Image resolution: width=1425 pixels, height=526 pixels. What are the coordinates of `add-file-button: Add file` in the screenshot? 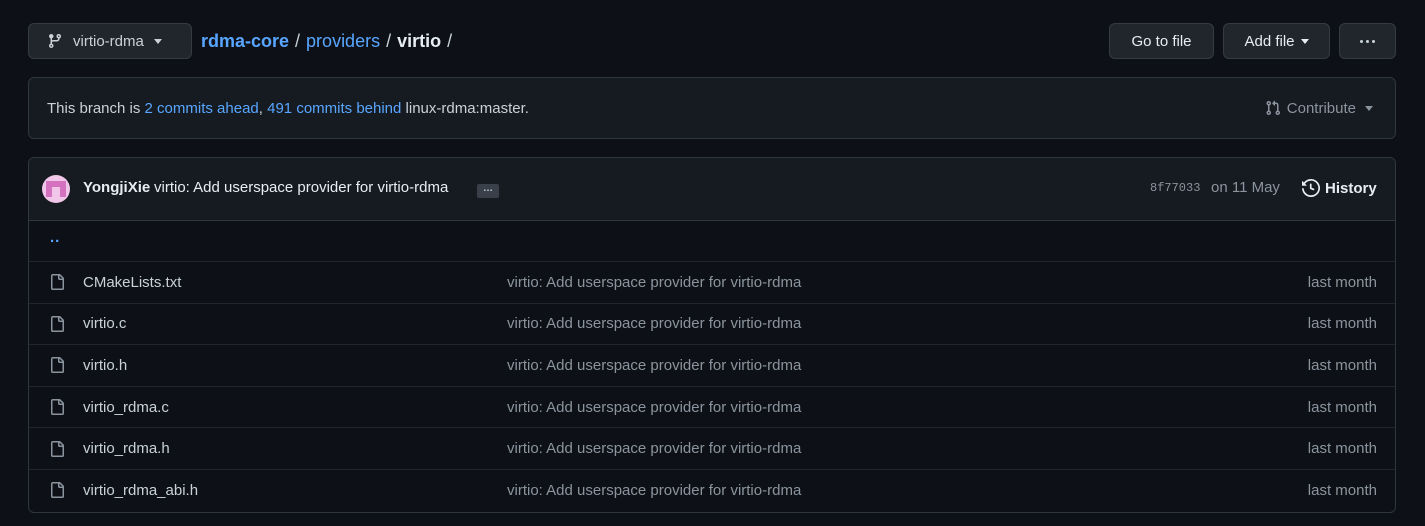 It's located at (1276, 41).